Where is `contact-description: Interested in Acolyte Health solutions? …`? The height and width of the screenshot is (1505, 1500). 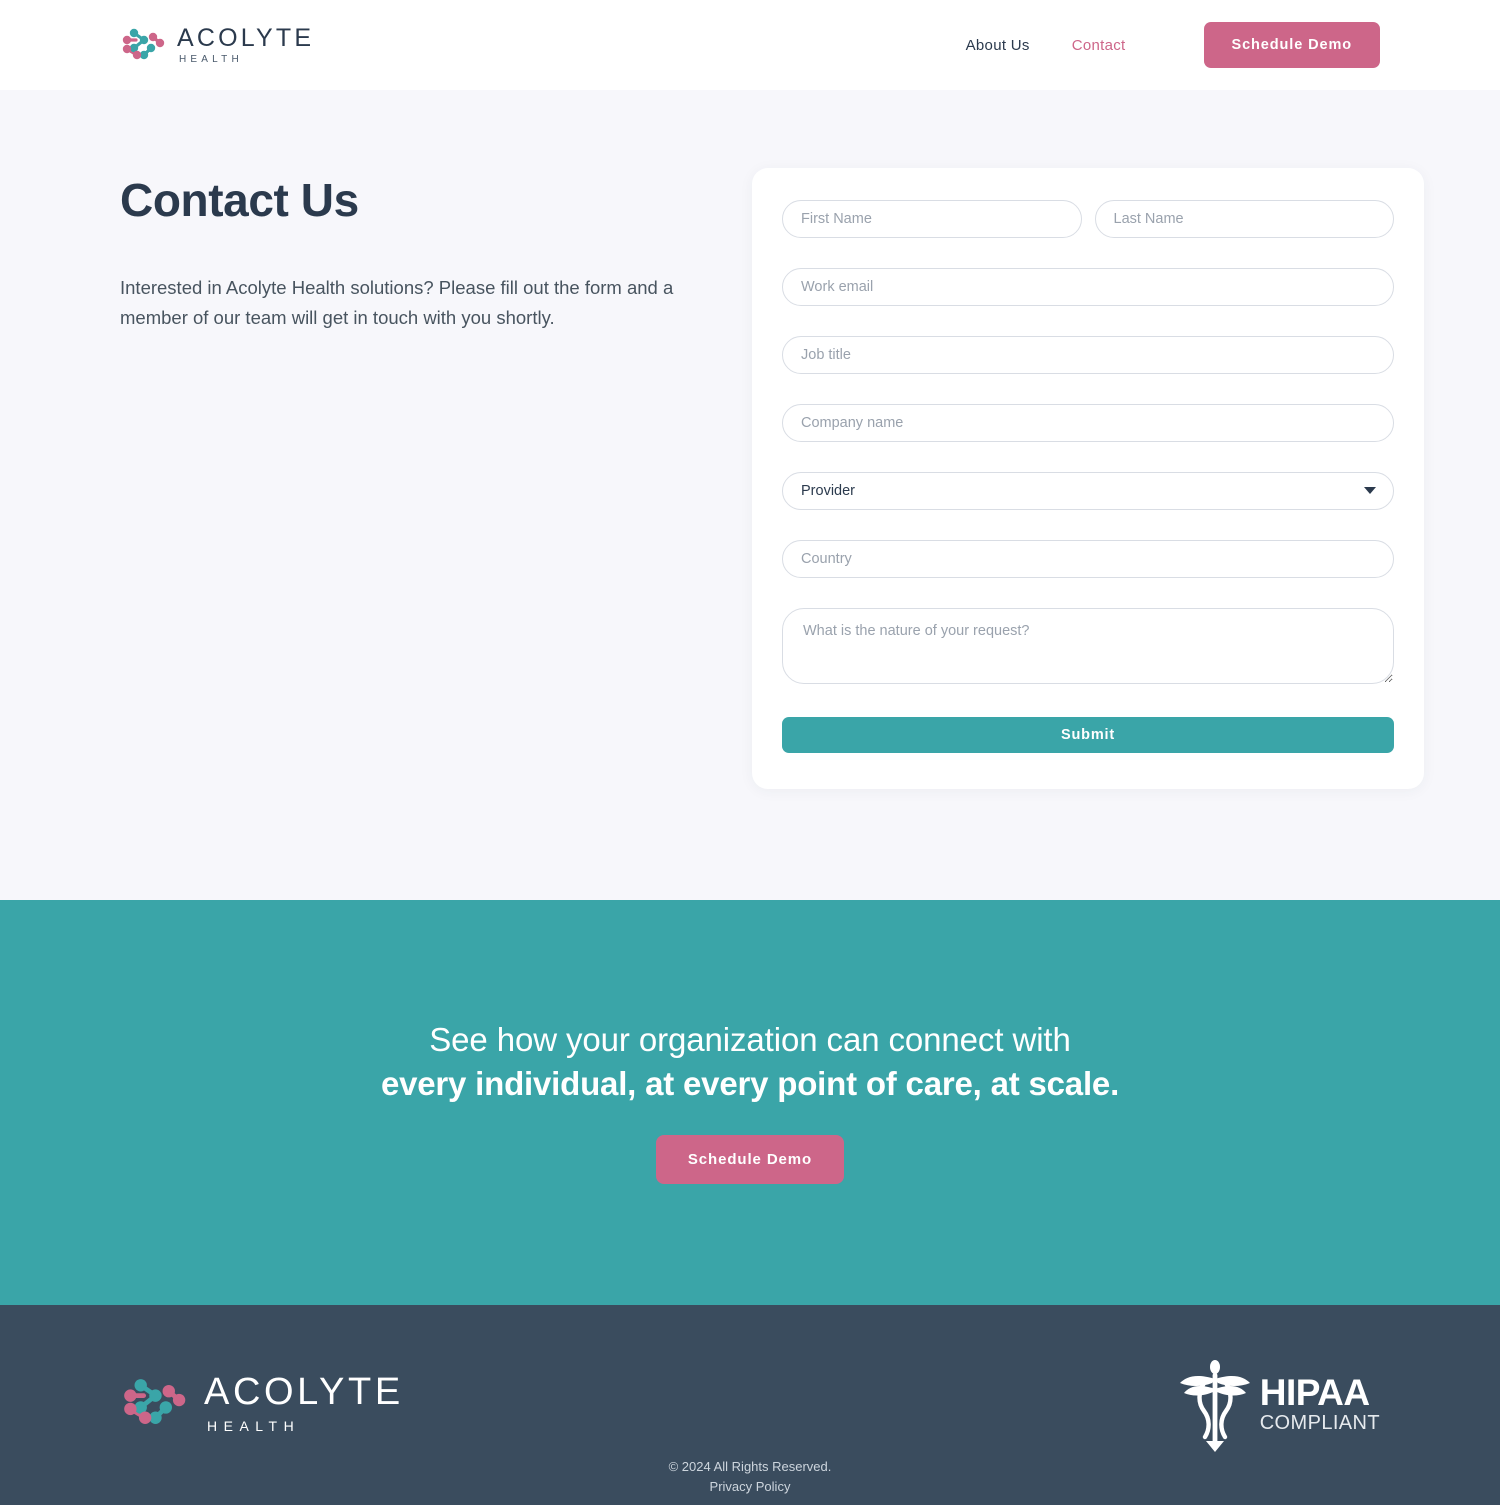 contact-description: Interested in Acolyte Health solutions? … is located at coordinates (397, 302).